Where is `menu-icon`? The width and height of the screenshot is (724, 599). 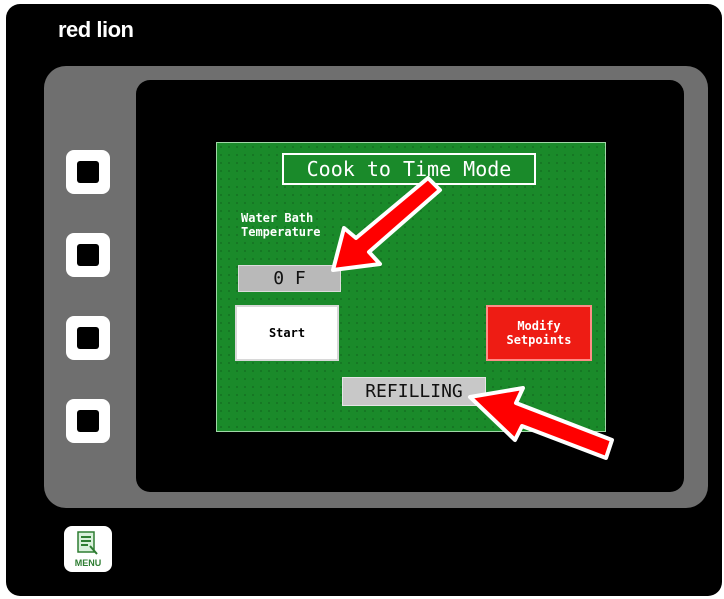
menu-icon is located at coordinates (87, 543).